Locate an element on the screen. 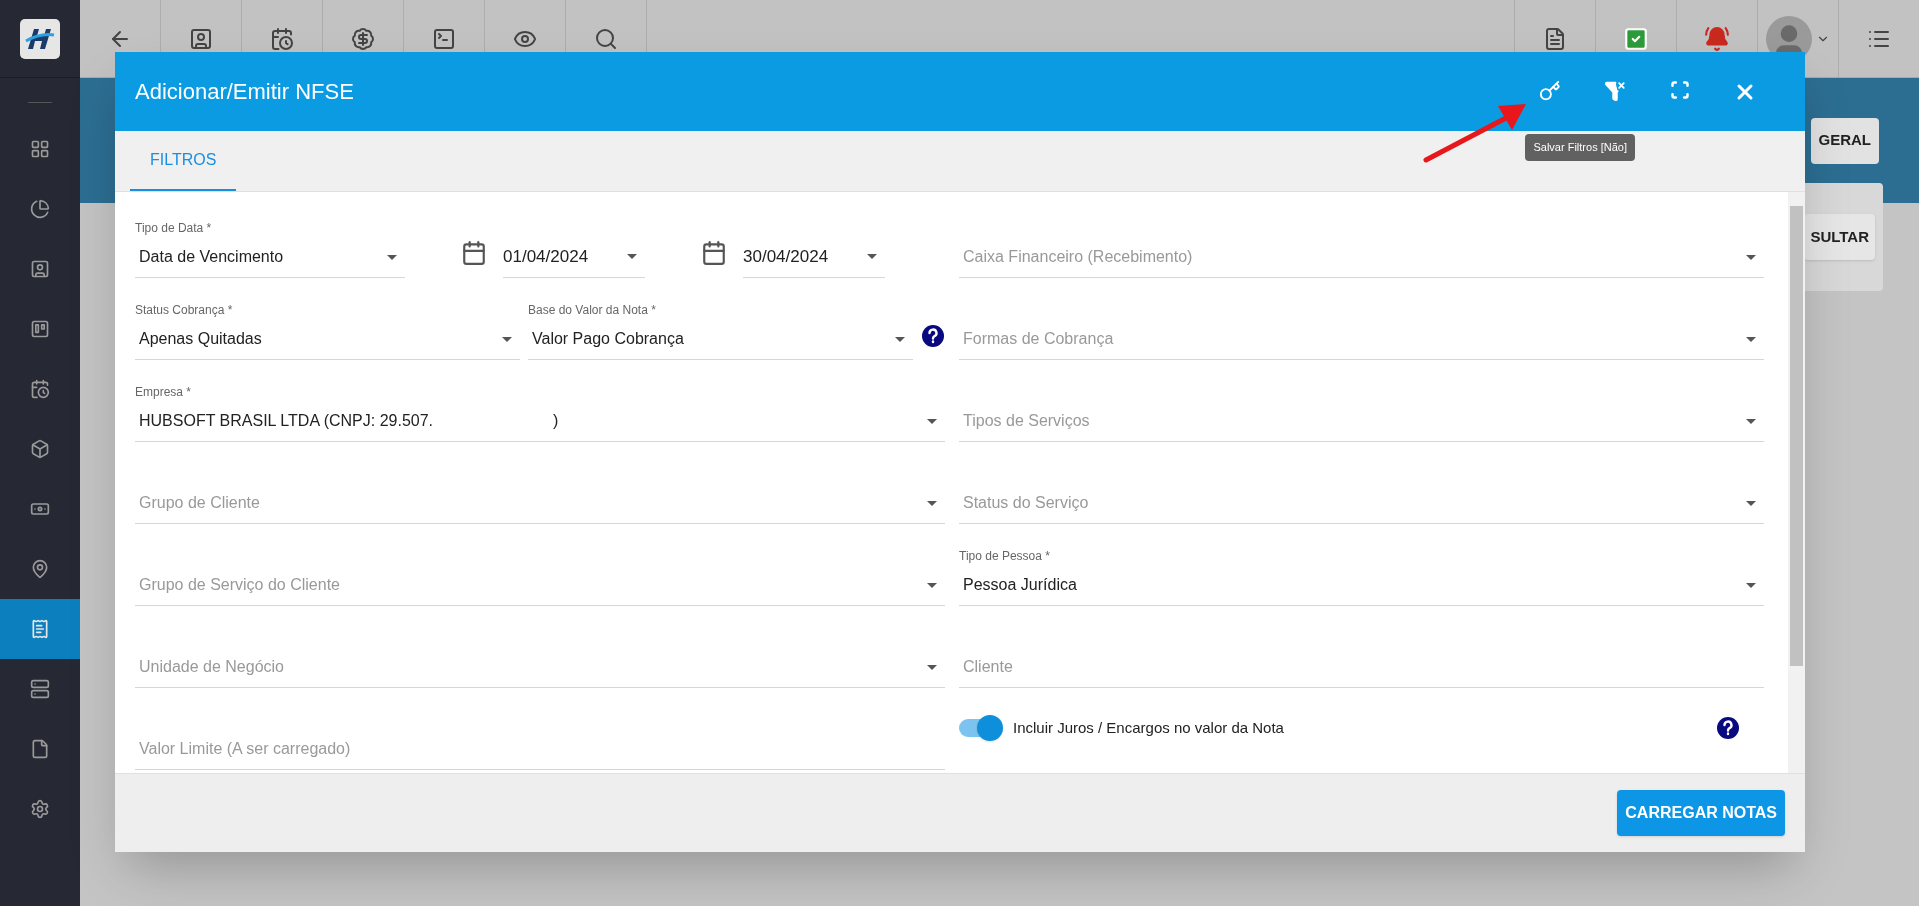 The height and width of the screenshot is (906, 1919). select-field: Empresa * HUBSOFT BRASIL LTDA (CNPJ: 29.507. ) is located at coordinates (540, 401).